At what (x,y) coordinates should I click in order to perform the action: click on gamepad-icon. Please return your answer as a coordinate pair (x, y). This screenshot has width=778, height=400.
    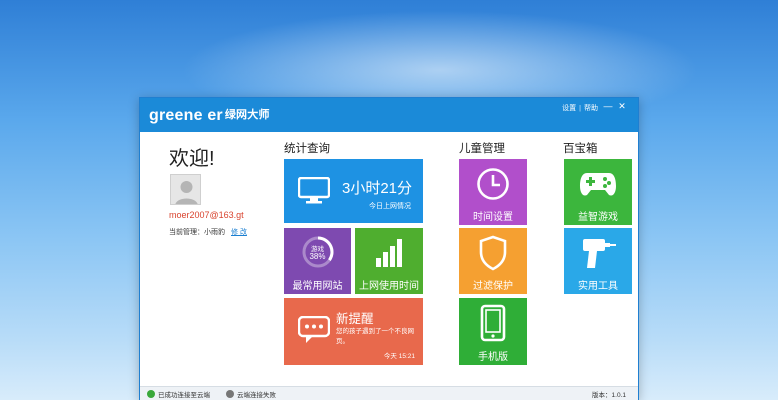
    Looking at the image, I should click on (598, 184).